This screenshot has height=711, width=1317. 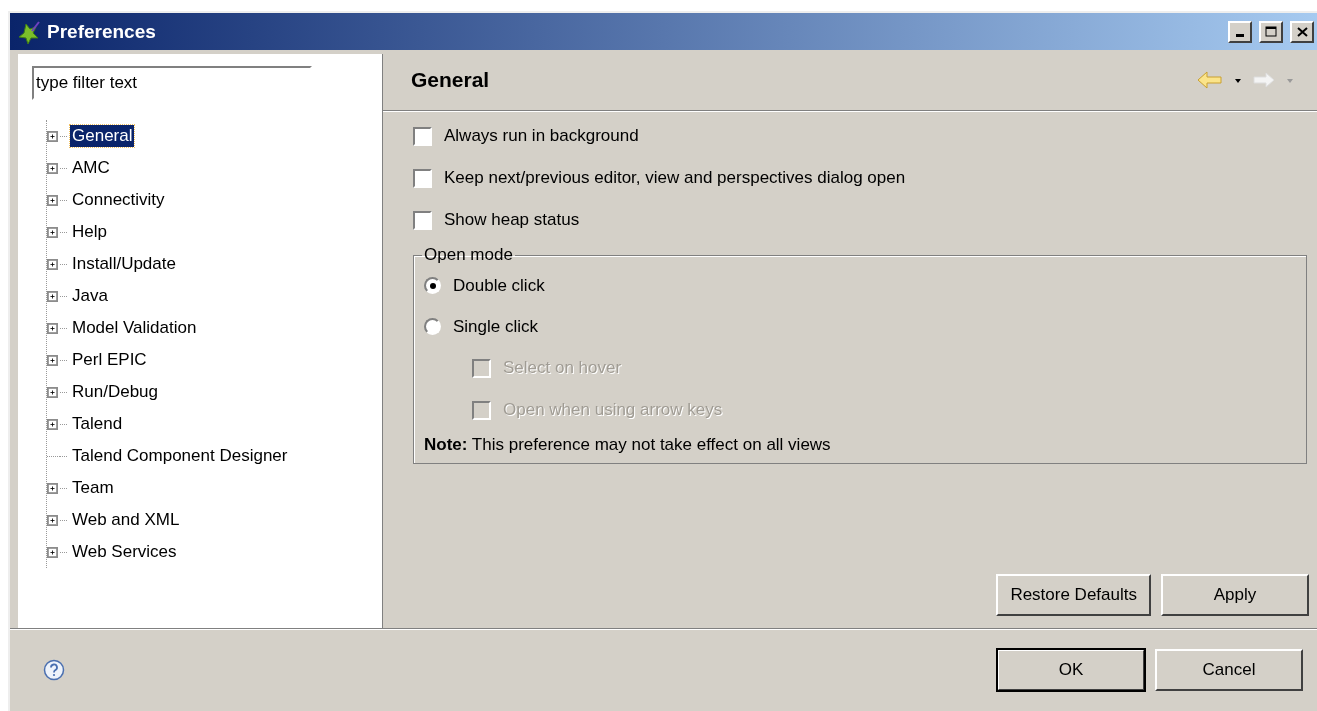 I want to click on apply-button: Apply, so click(x=1235, y=595).